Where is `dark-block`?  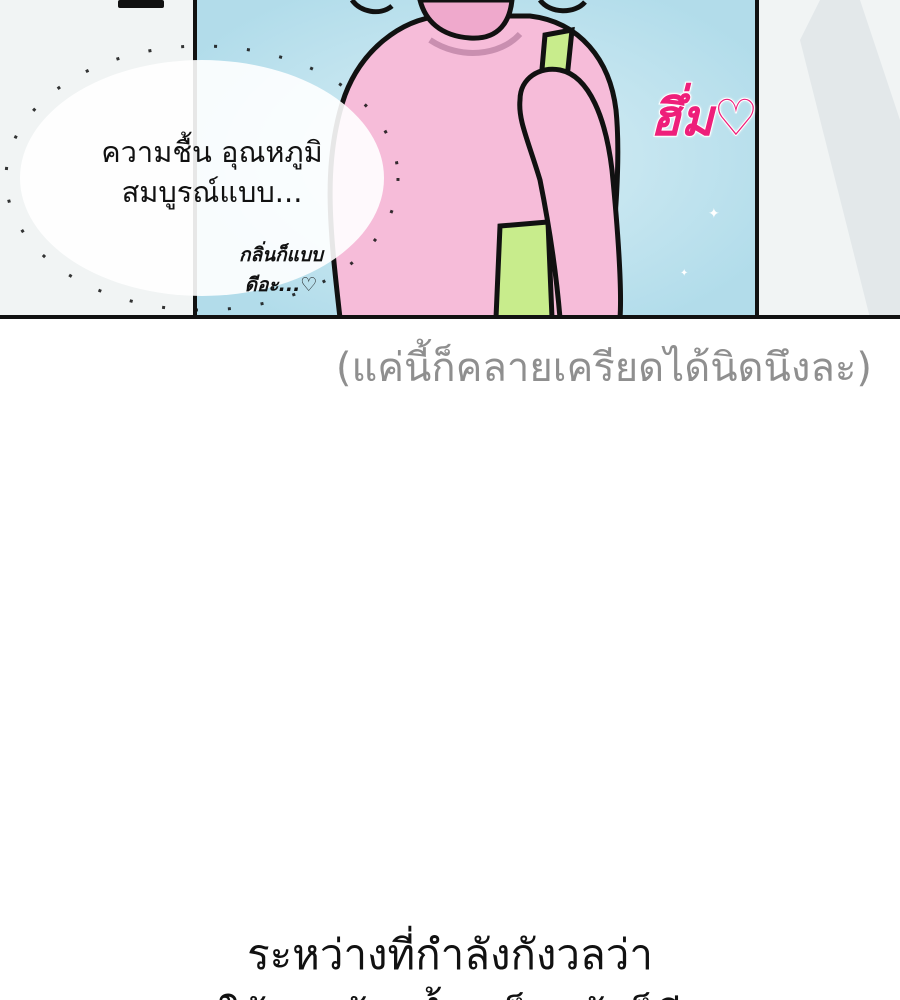
dark-block is located at coordinates (141, 4).